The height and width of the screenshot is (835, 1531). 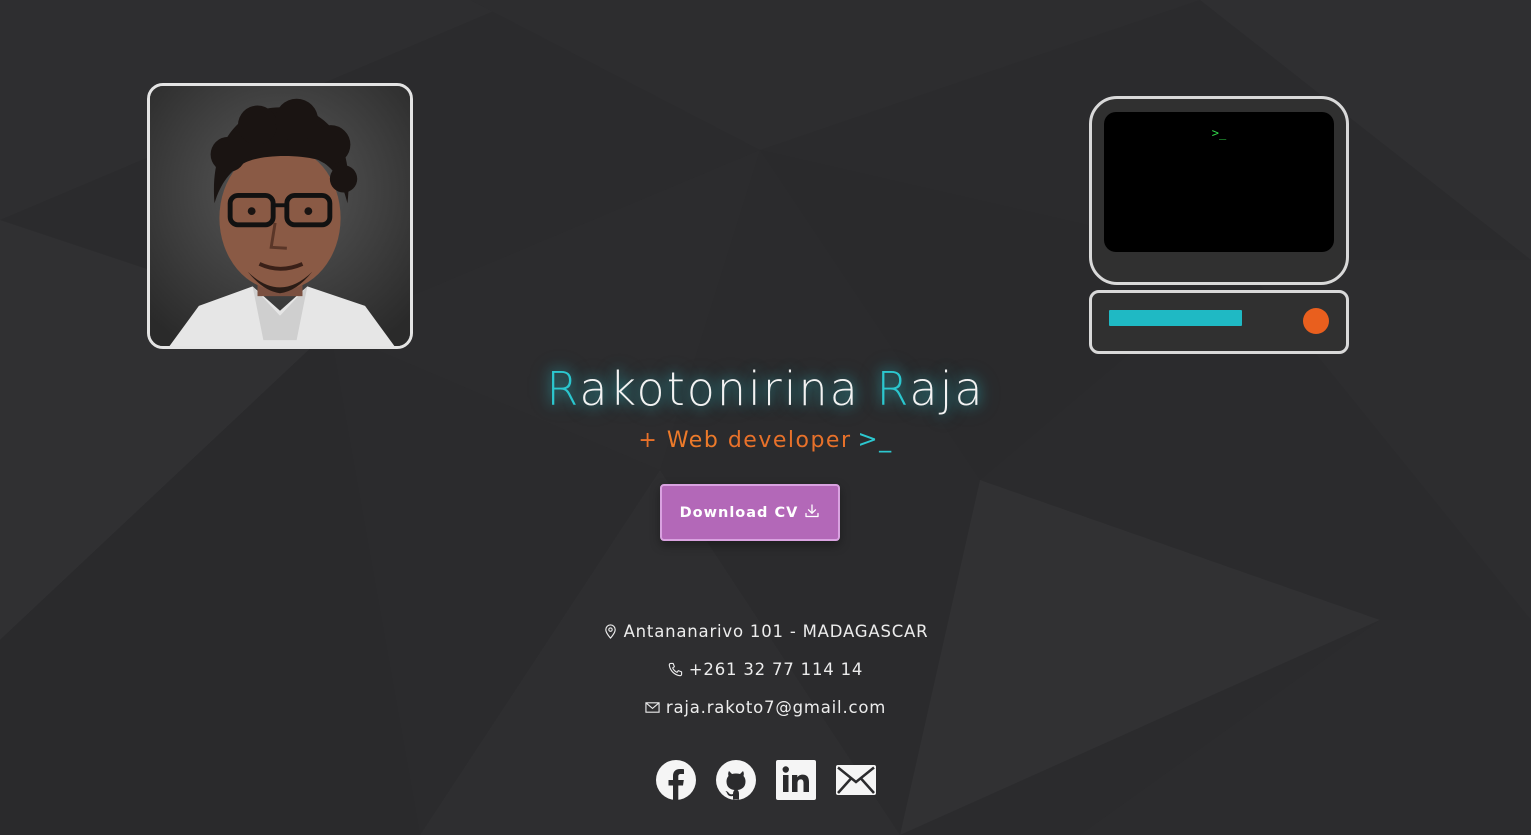 I want to click on github-icon, so click(x=735, y=780).